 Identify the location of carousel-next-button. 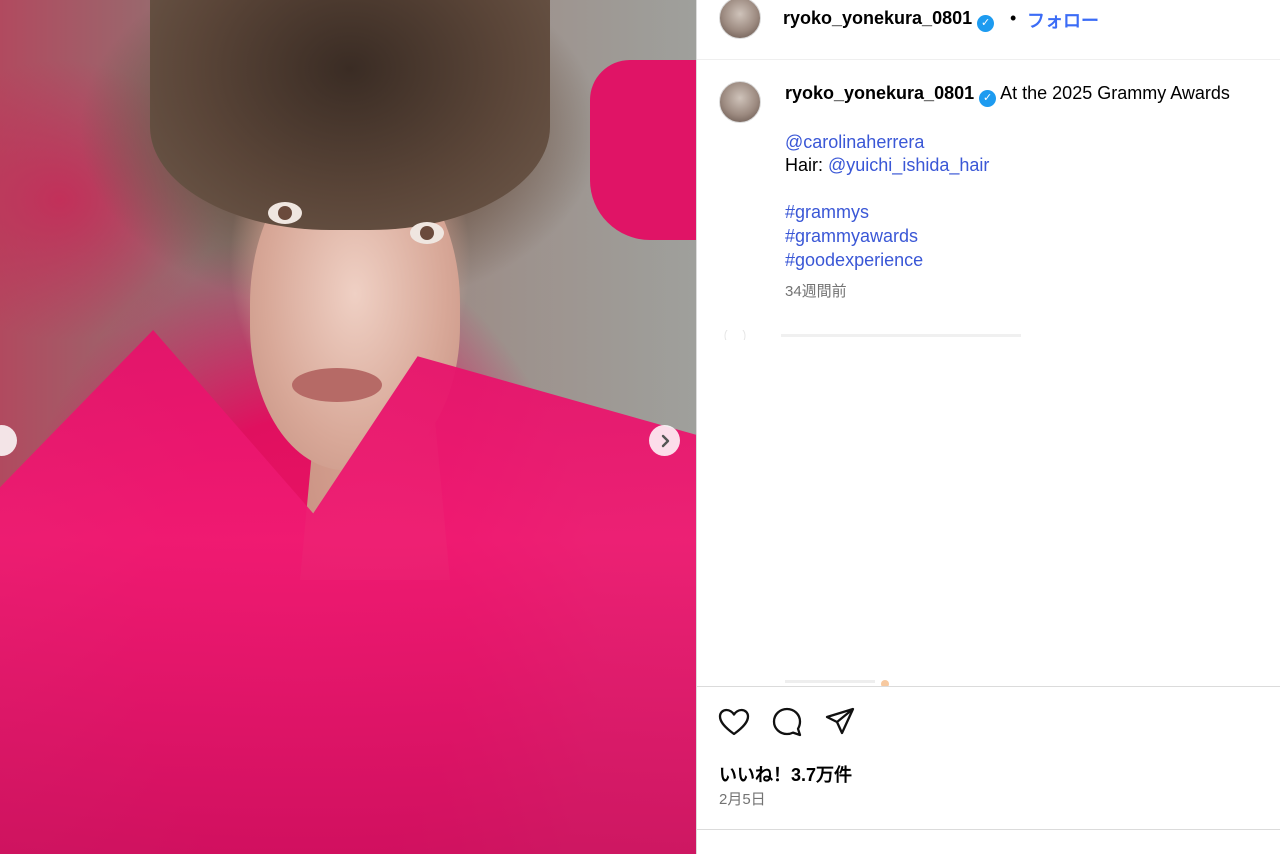
(664, 440).